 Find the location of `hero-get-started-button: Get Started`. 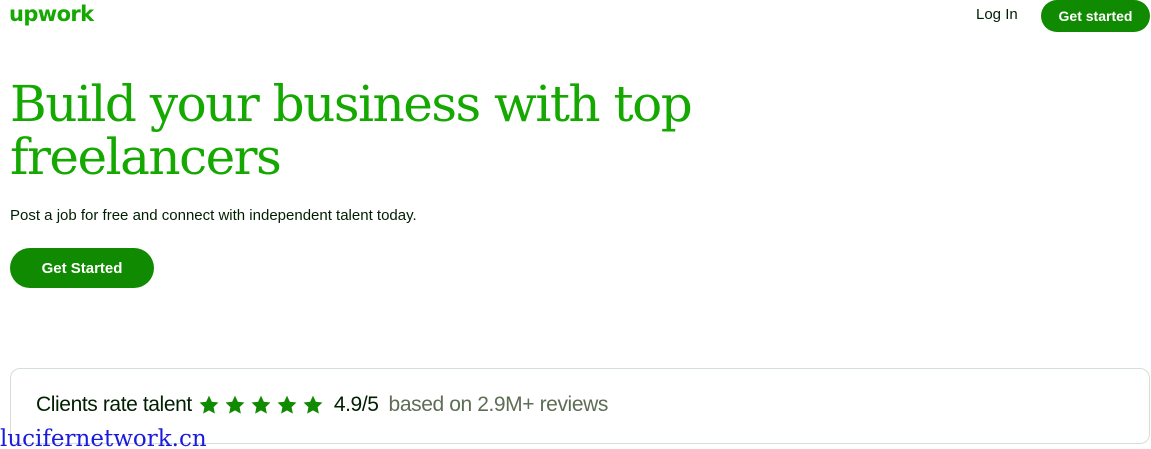

hero-get-started-button: Get Started is located at coordinates (82, 268).